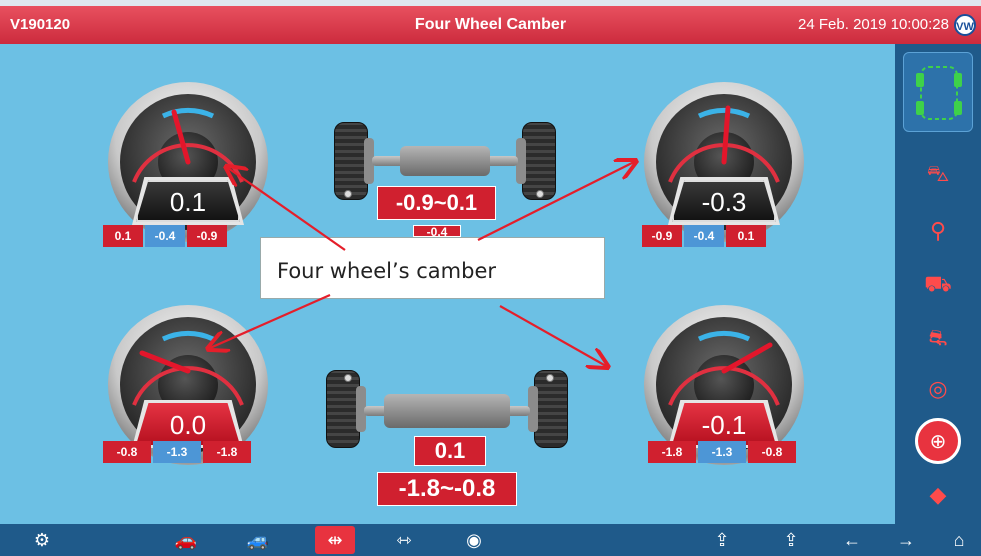 The image size is (981, 556). I want to click on value-low: 0.1, so click(123, 236).